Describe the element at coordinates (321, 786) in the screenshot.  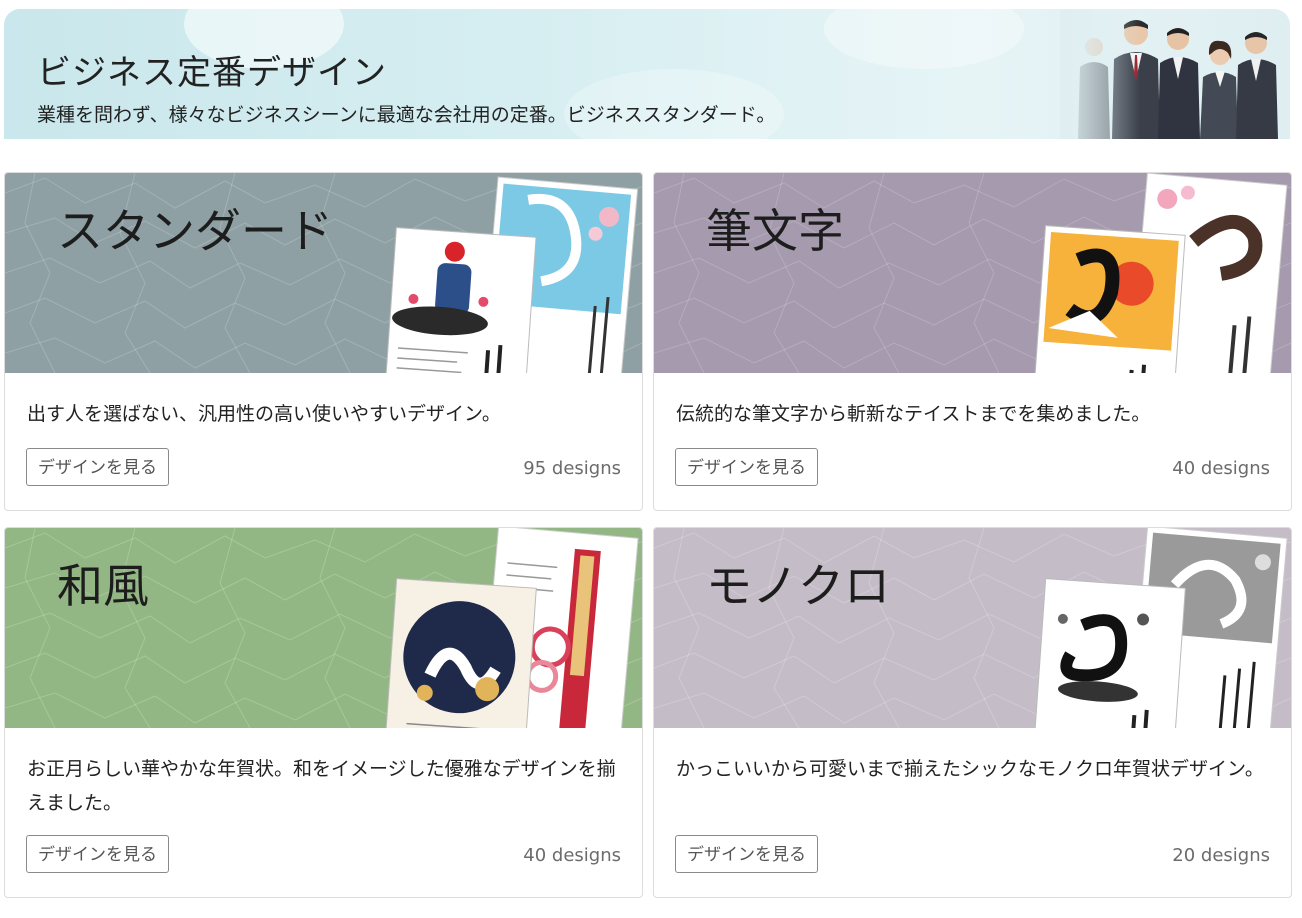
I see `category-description: お正月らしい華やかな年賀状。和をイメージした優雅なデザインを揃えました。` at that location.